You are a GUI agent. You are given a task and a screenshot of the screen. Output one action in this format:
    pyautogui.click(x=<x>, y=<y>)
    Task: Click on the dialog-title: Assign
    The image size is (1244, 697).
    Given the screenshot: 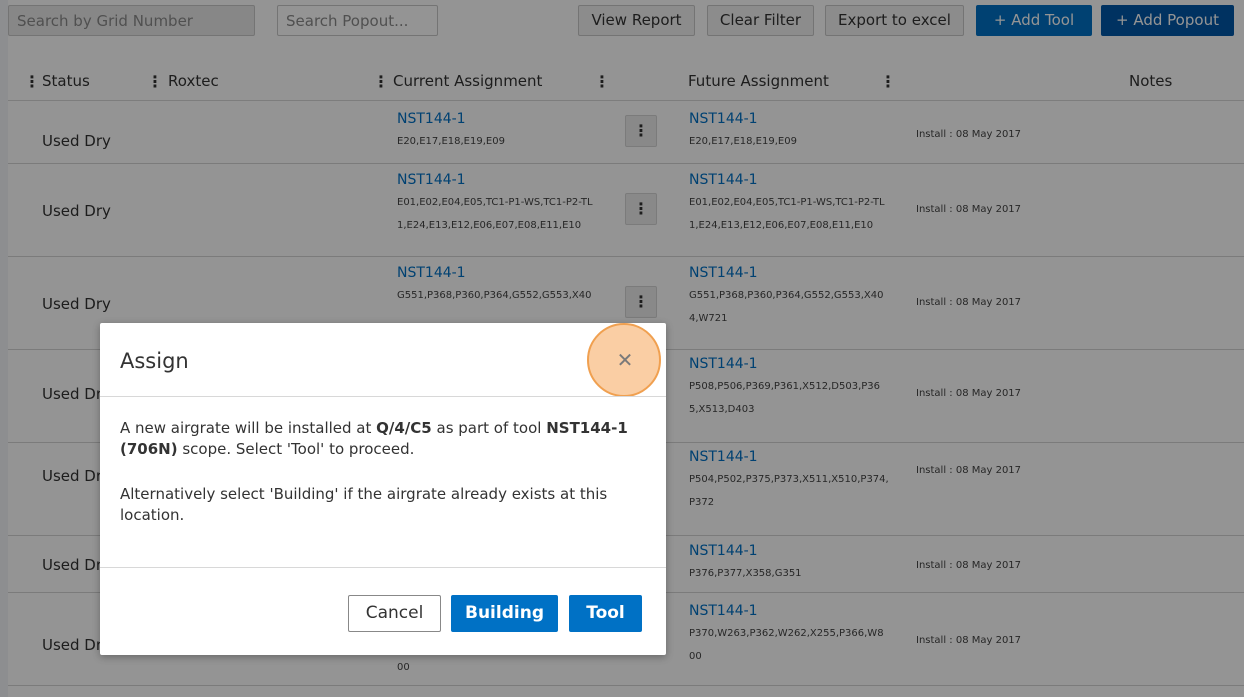 What is the action you would take?
    pyautogui.click(x=154, y=361)
    